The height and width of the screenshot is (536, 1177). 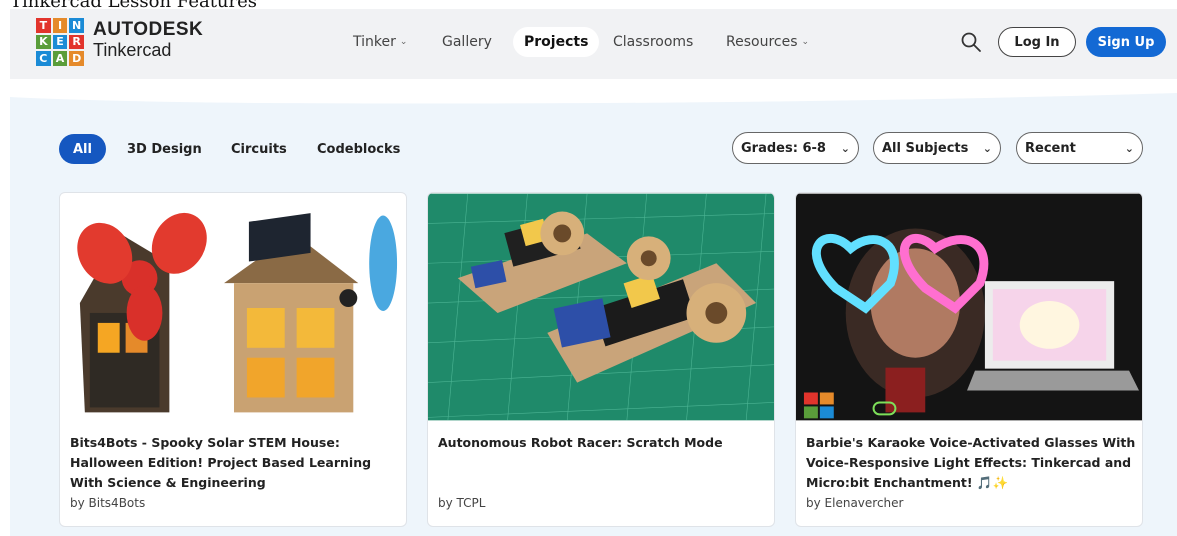 What do you see at coordinates (971, 42) in the screenshot?
I see `search-icon` at bounding box center [971, 42].